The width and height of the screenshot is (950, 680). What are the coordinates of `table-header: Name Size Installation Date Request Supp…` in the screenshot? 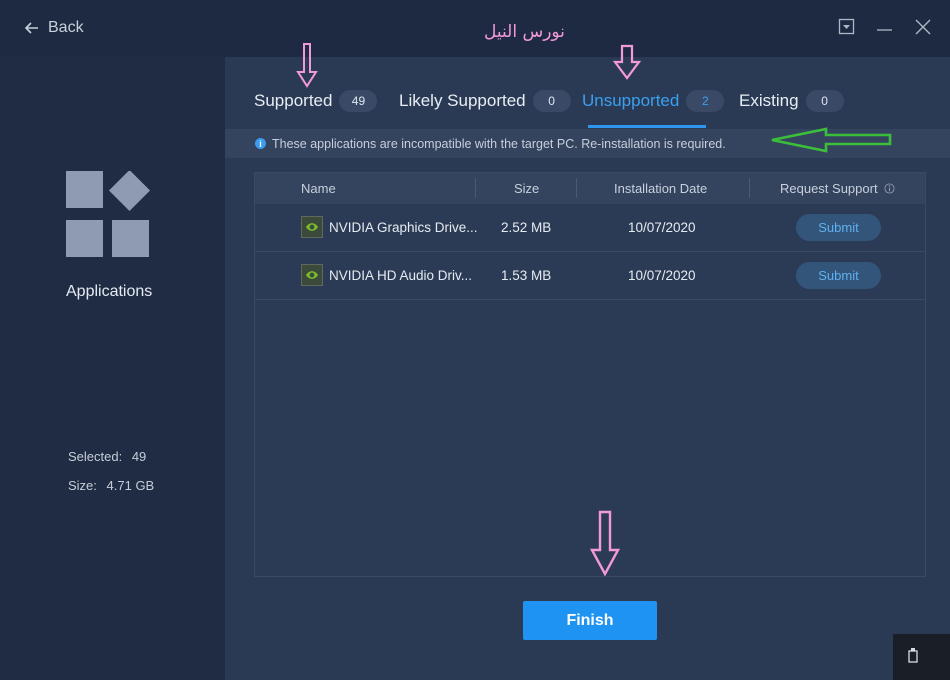 It's located at (590, 188).